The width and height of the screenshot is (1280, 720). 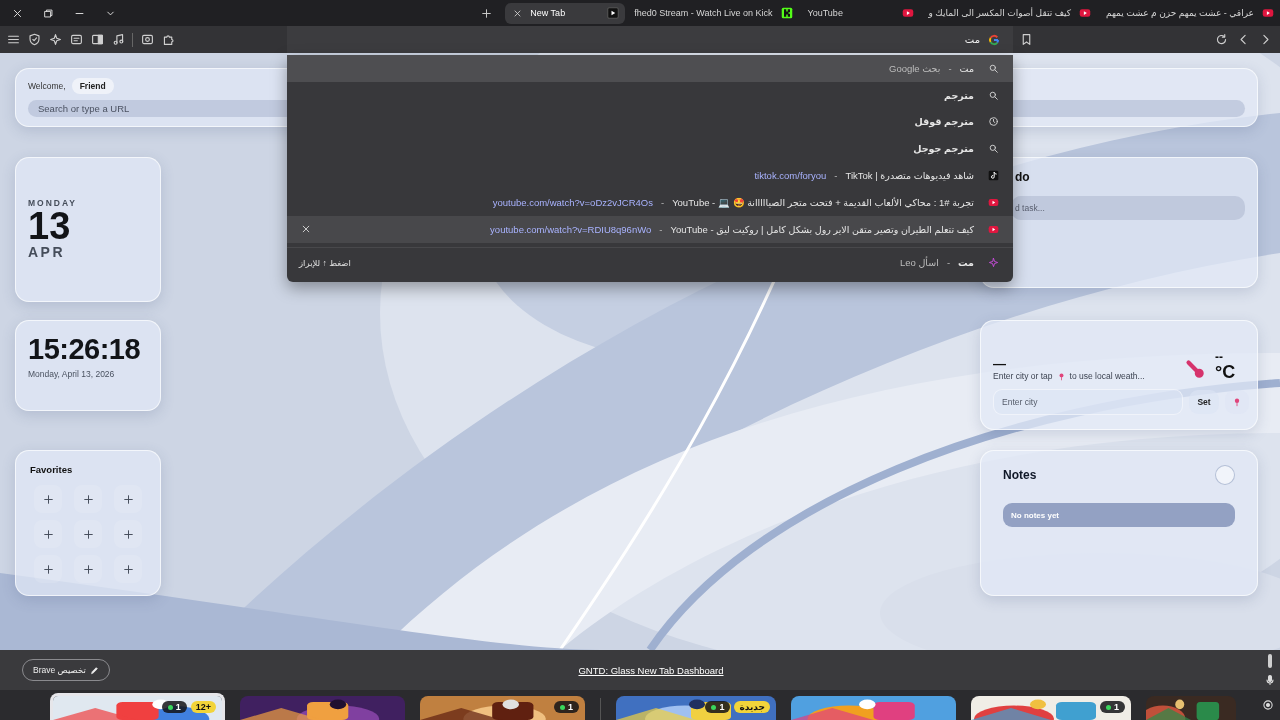 I want to click on notes-title: Notes, so click(x=1020, y=475).